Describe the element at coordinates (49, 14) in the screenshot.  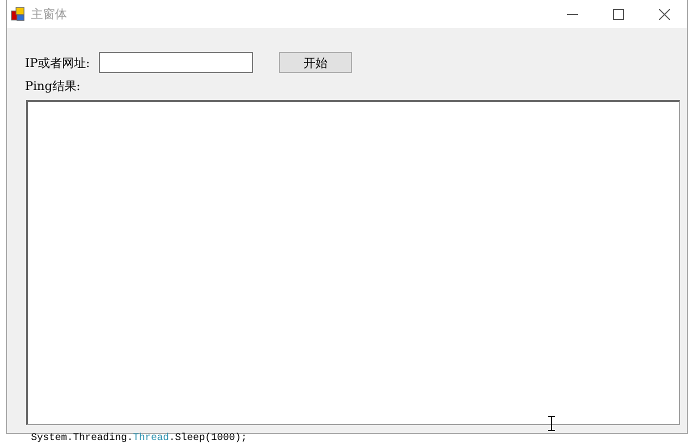
I see `window-title: 主窗体` at that location.